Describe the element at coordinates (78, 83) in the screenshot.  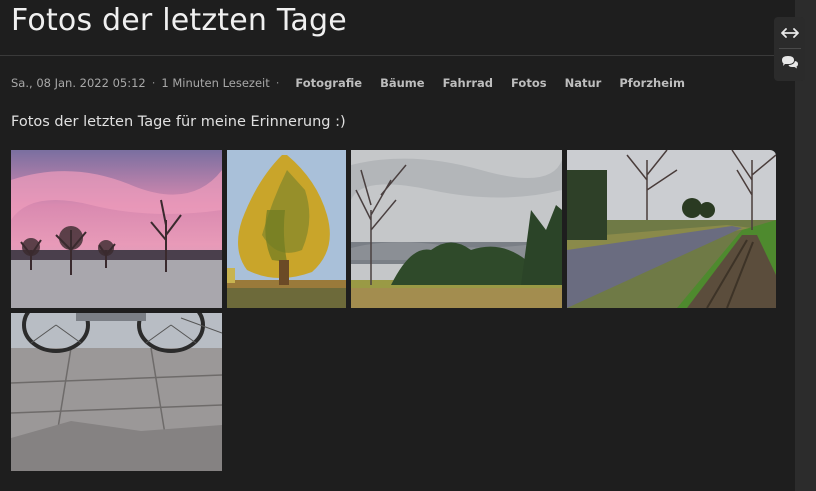
I see `post-date: Sa., 08 Jan. 2022 05:12` at that location.